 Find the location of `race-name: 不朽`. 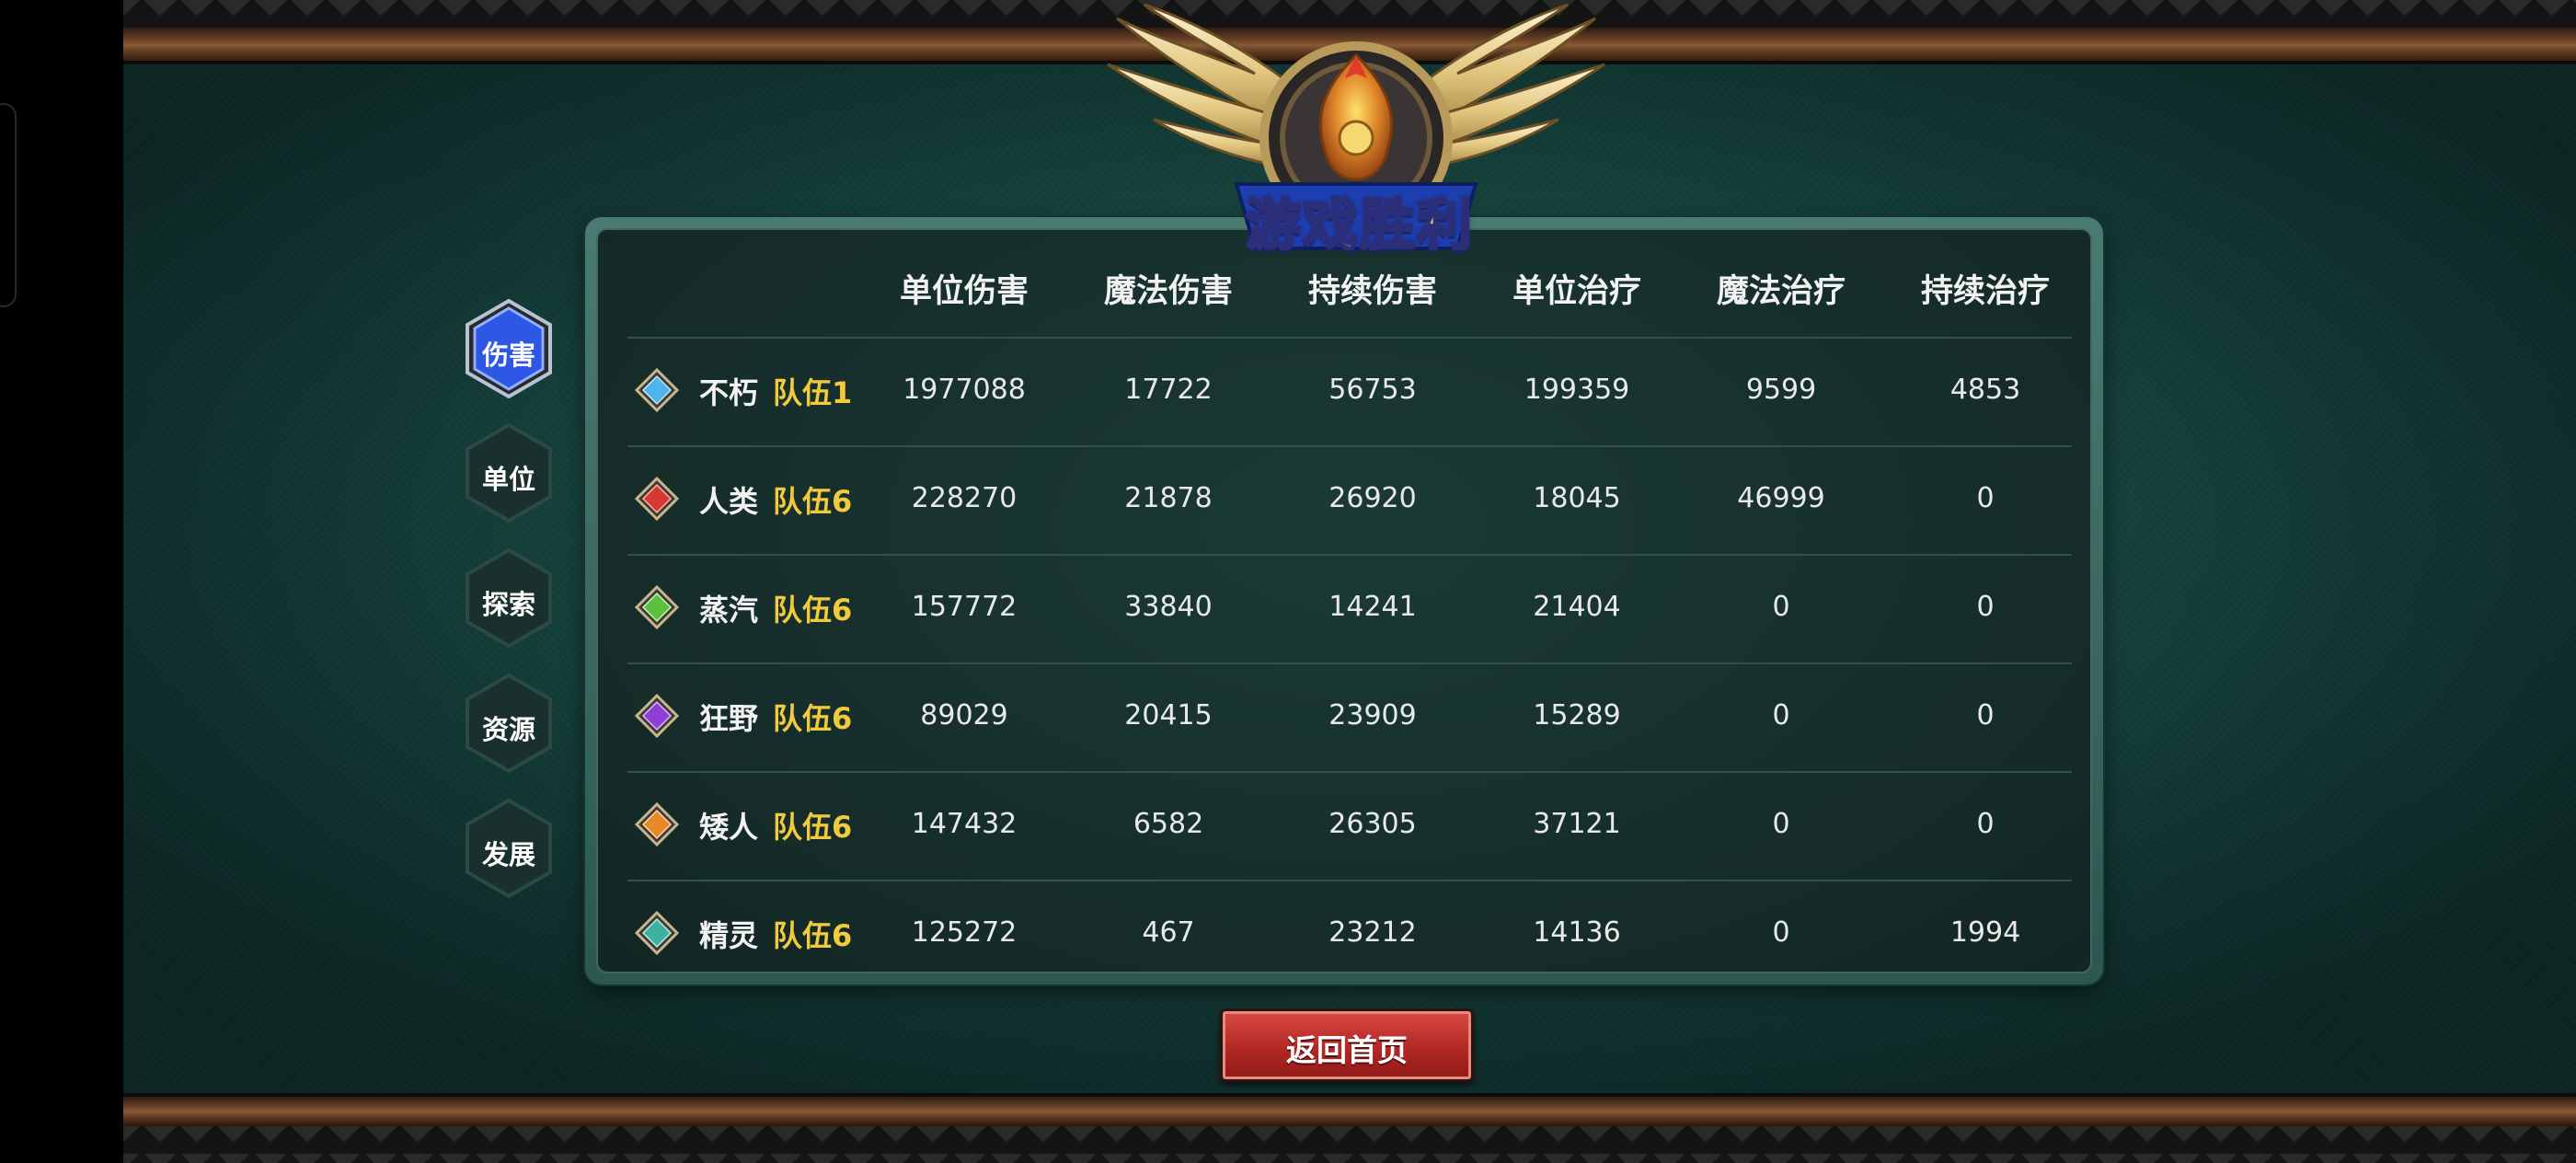

race-name: 不朽 is located at coordinates (729, 392).